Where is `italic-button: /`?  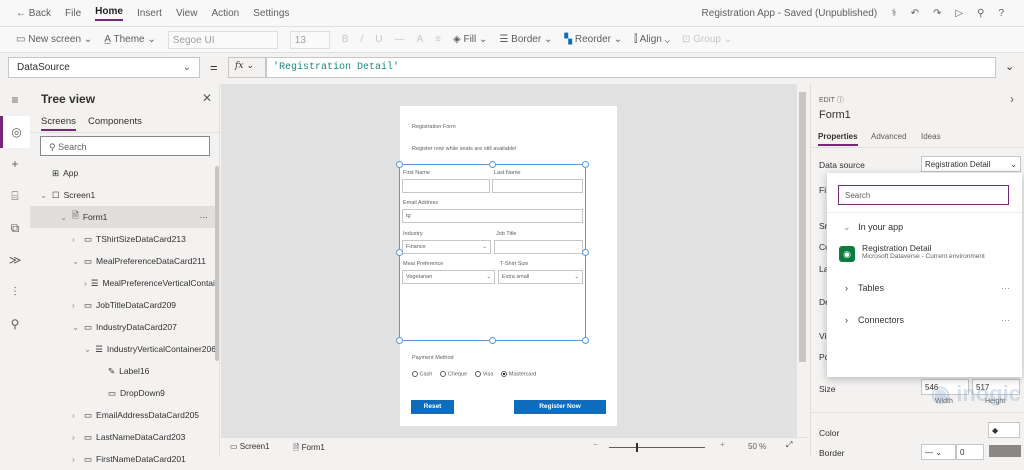 italic-button: / is located at coordinates (361, 39).